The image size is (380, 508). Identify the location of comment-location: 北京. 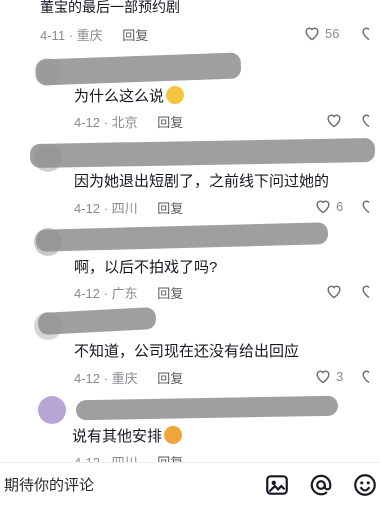
(124, 122).